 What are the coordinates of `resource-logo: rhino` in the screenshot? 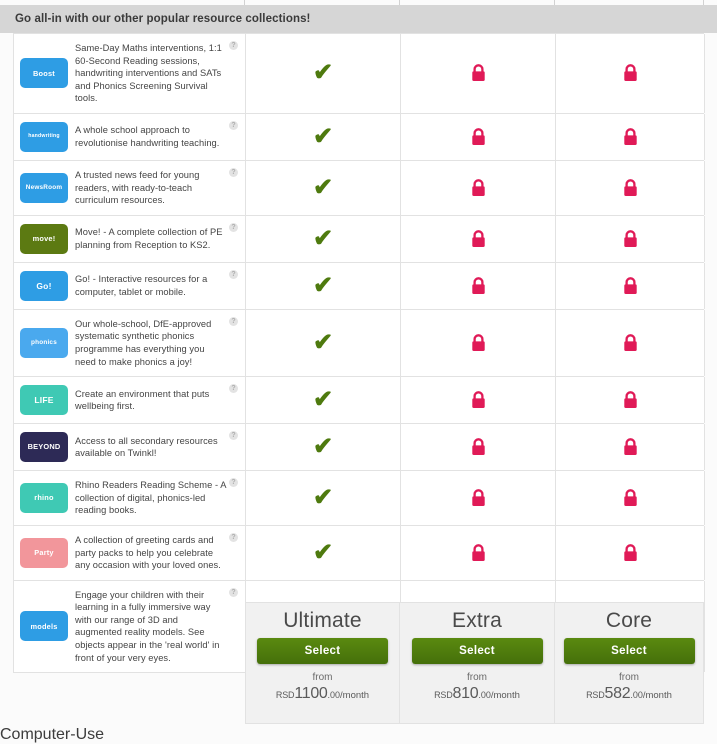 It's located at (44, 498).